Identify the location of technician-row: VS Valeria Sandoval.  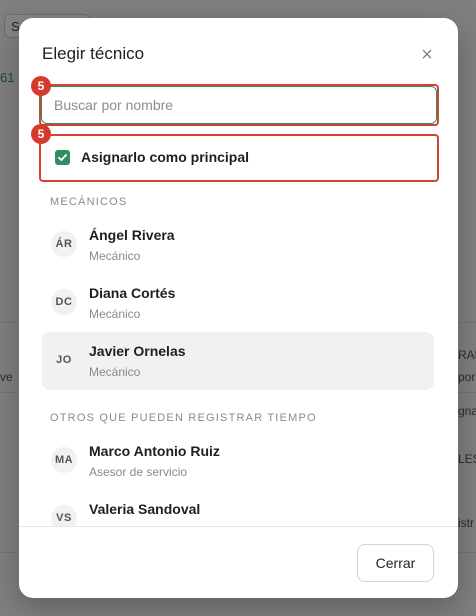
(238, 508).